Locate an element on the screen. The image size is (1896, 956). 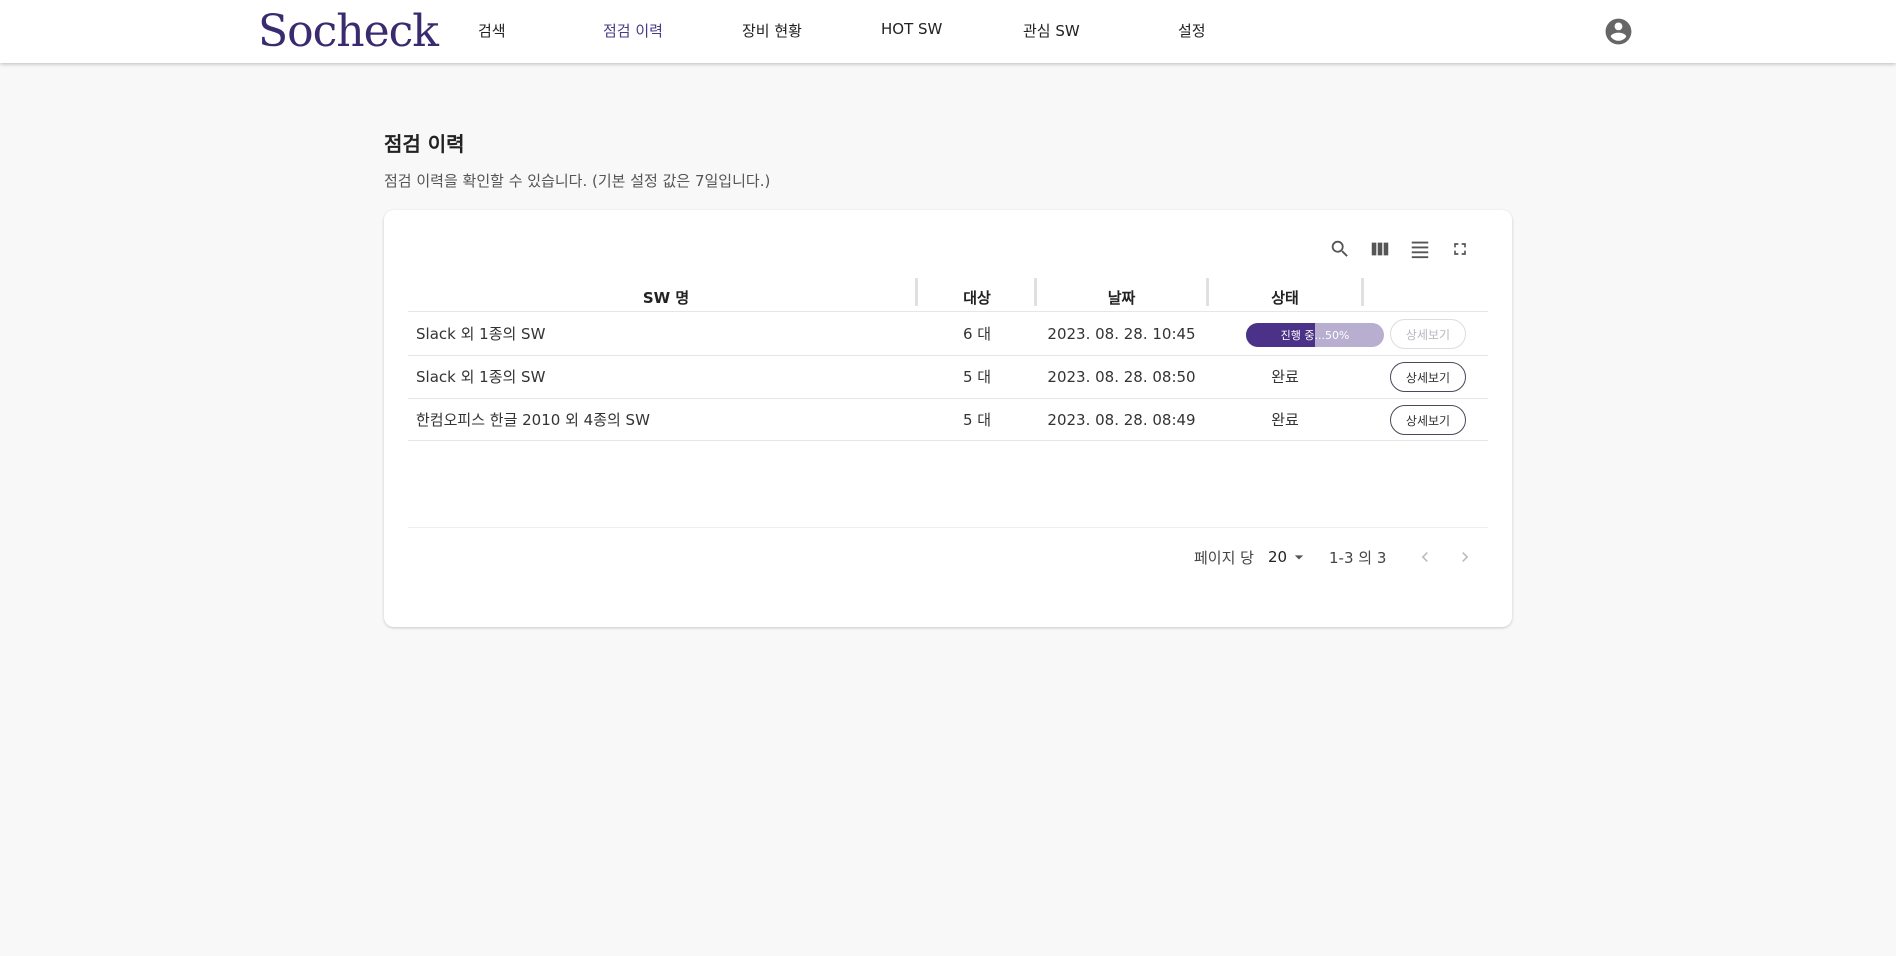
logo-text: Socheck is located at coordinates (348, 31).